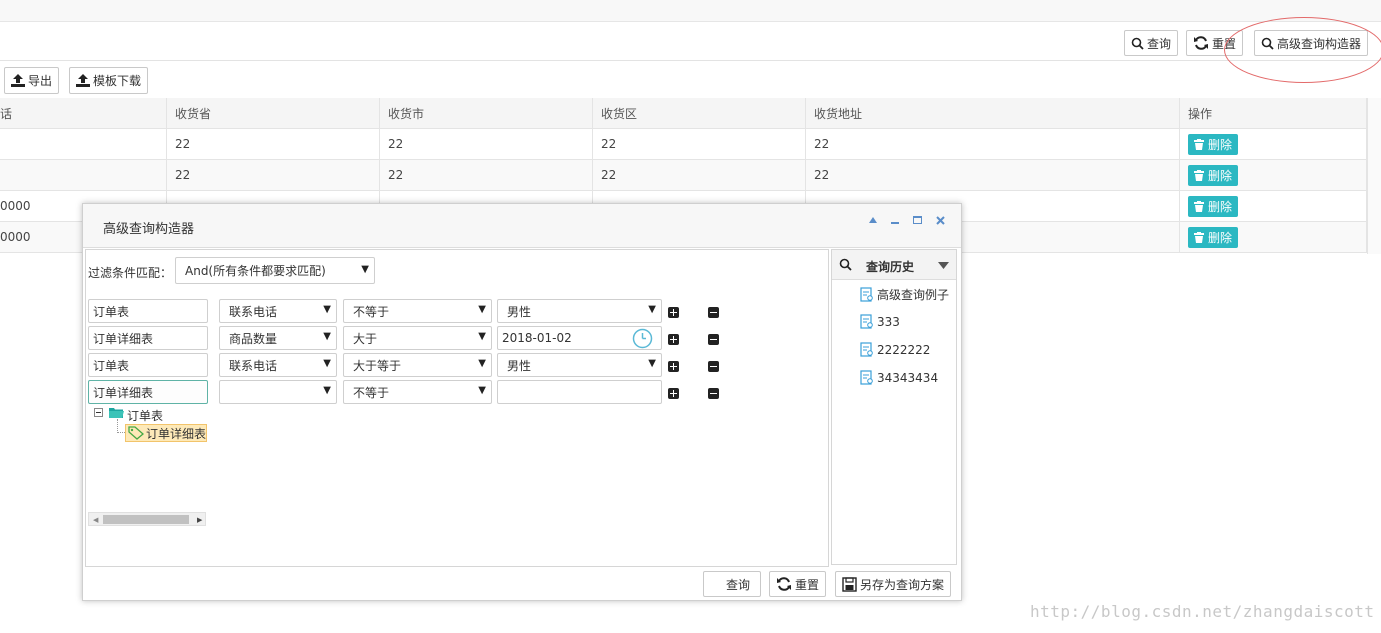 This screenshot has height=633, width=1381. I want to click on history-item: 34343434, so click(899, 377).